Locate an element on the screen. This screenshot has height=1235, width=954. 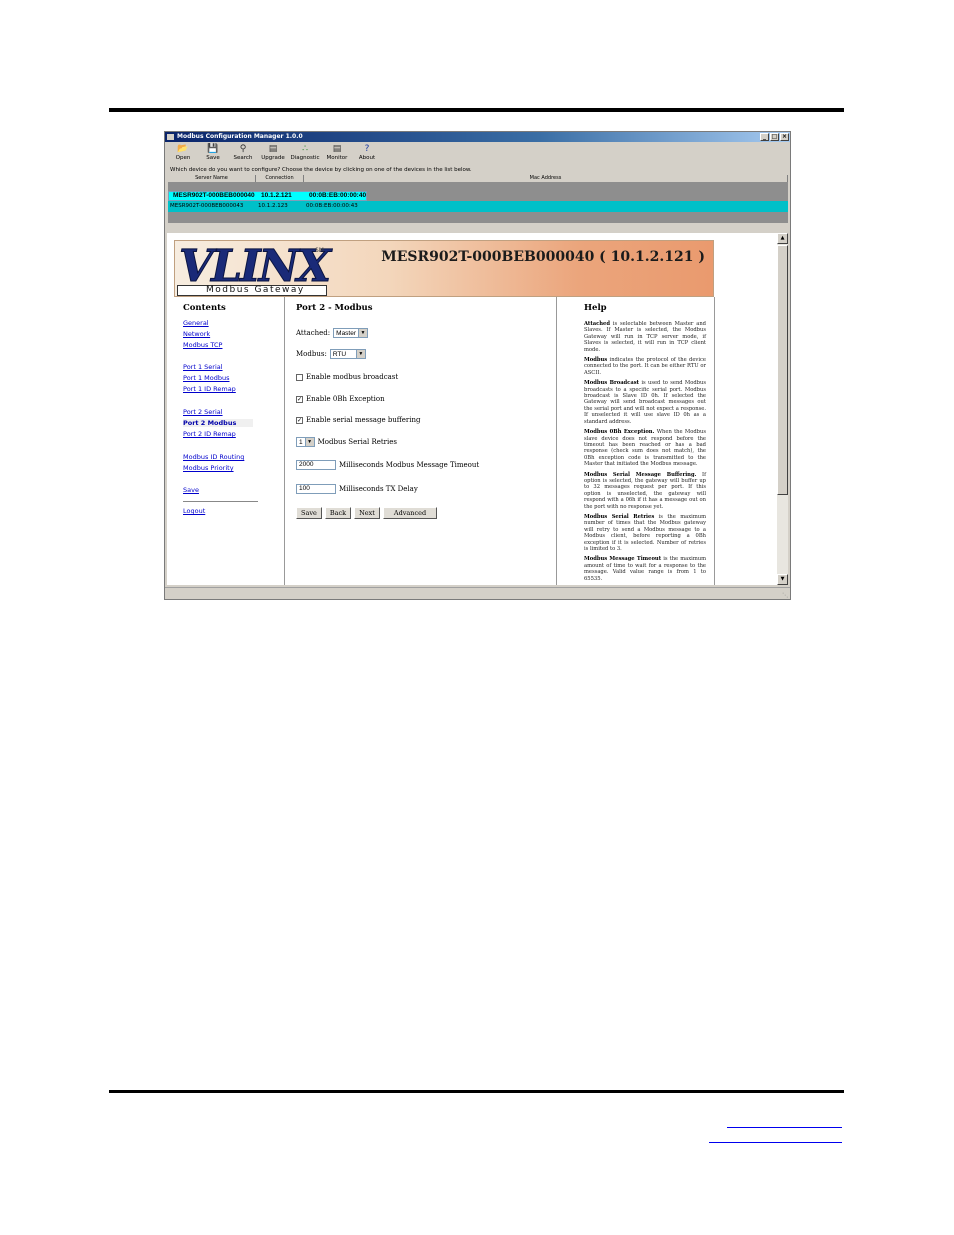
resize-grip-icon: ⋱ is located at coordinates (785, 595).